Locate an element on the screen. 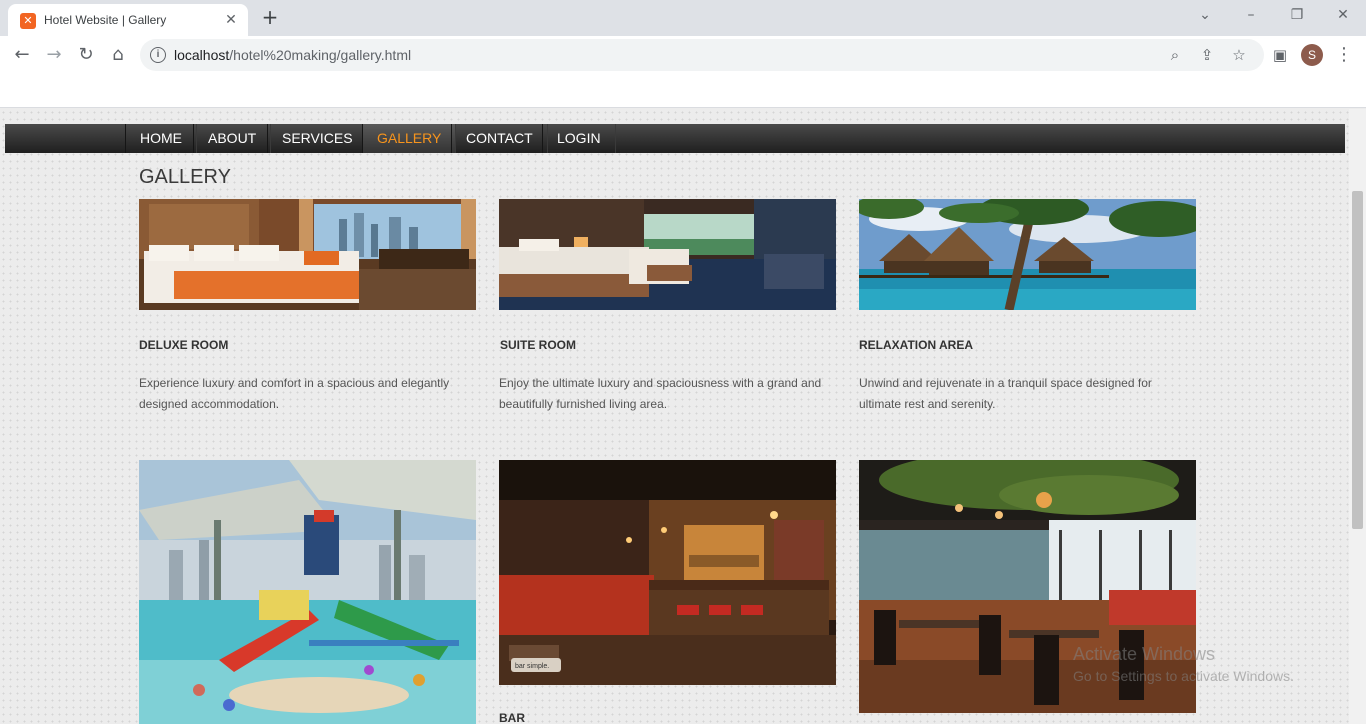 Image resolution: width=1366 pixels, height=724 pixels. bookmark-star-icon: ☆ is located at coordinates (1239, 55).